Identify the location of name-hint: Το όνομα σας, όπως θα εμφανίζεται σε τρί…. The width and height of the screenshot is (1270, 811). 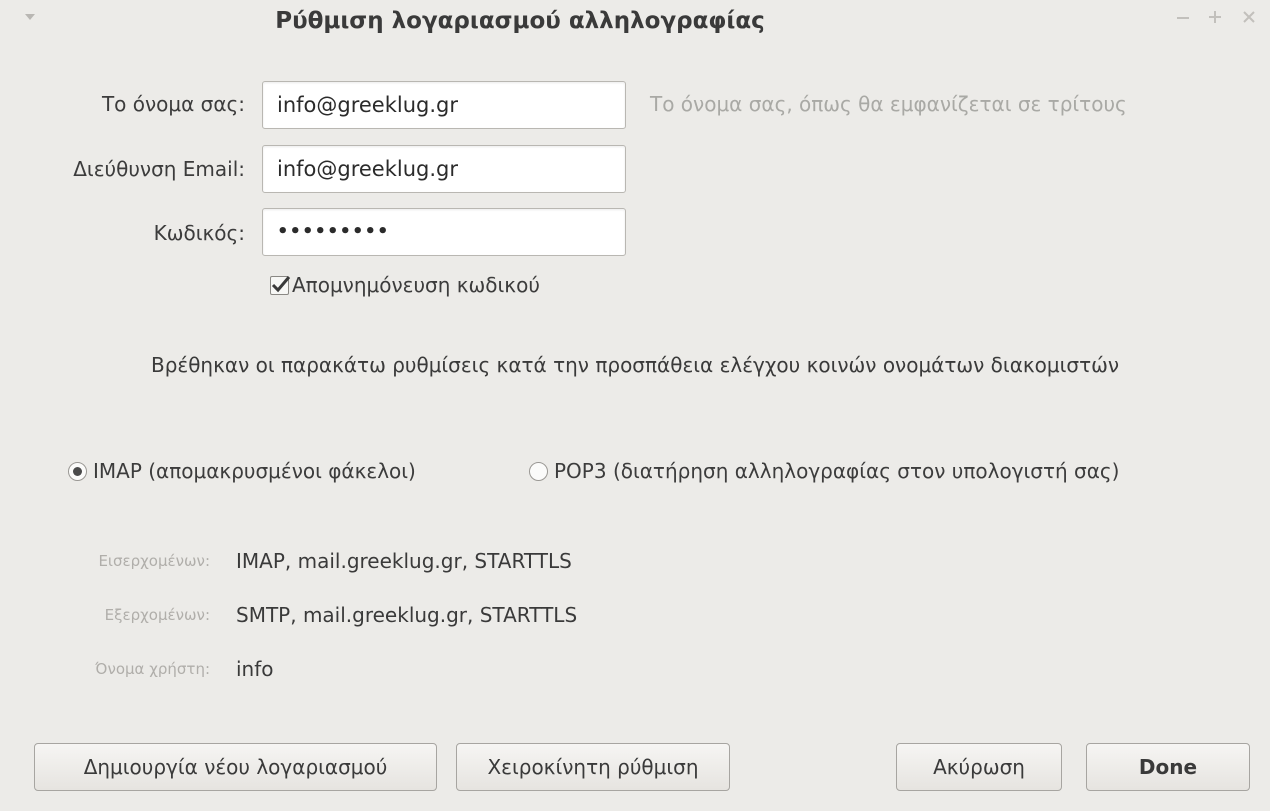
(888, 104).